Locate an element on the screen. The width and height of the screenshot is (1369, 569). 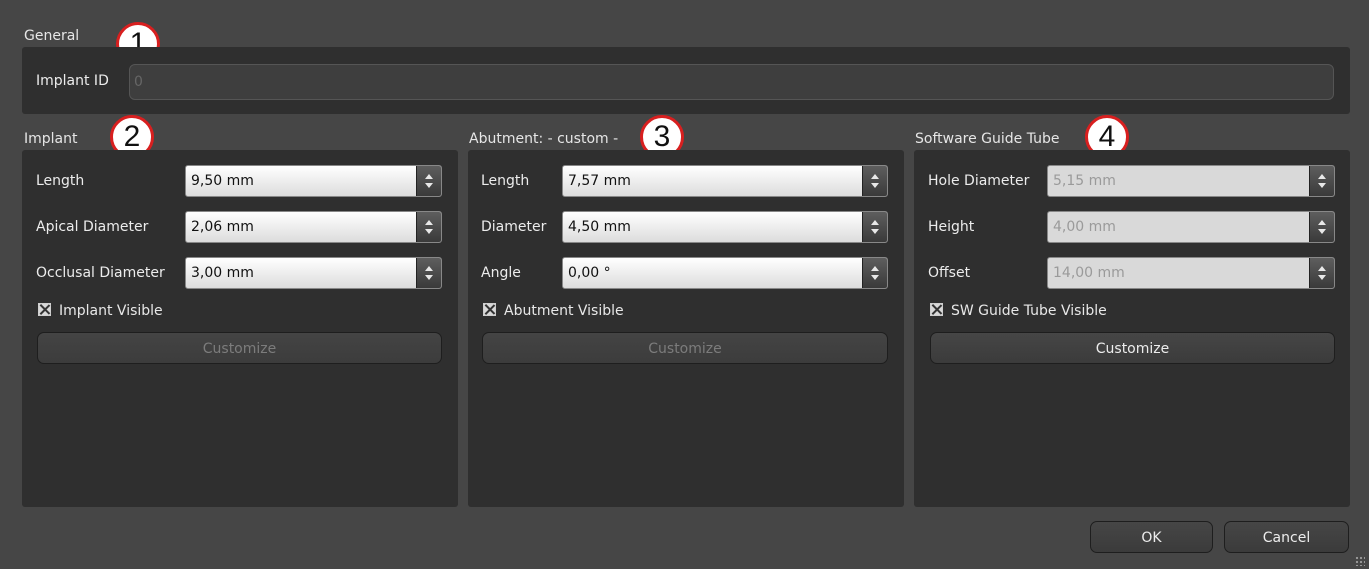
implant-customize-button: Customize is located at coordinates (239, 348).